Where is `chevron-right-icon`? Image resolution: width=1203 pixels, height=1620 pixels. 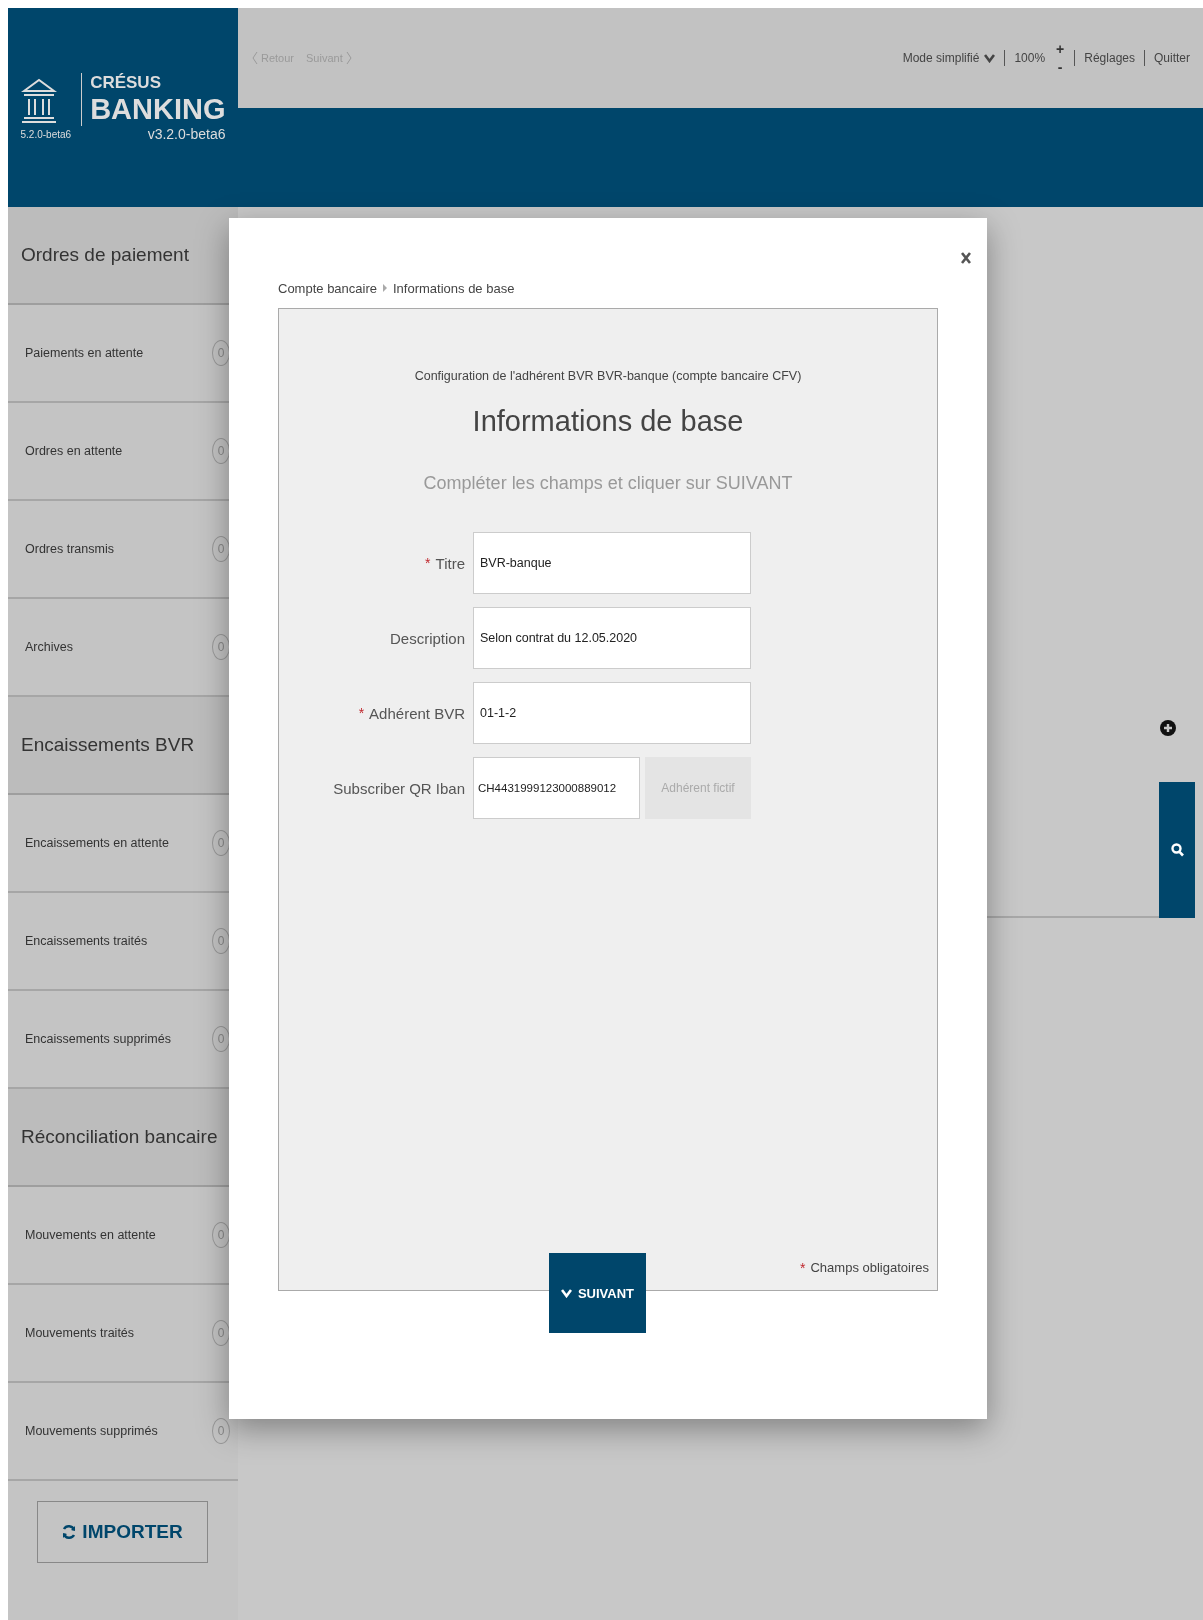
chevron-right-icon is located at coordinates (348, 58).